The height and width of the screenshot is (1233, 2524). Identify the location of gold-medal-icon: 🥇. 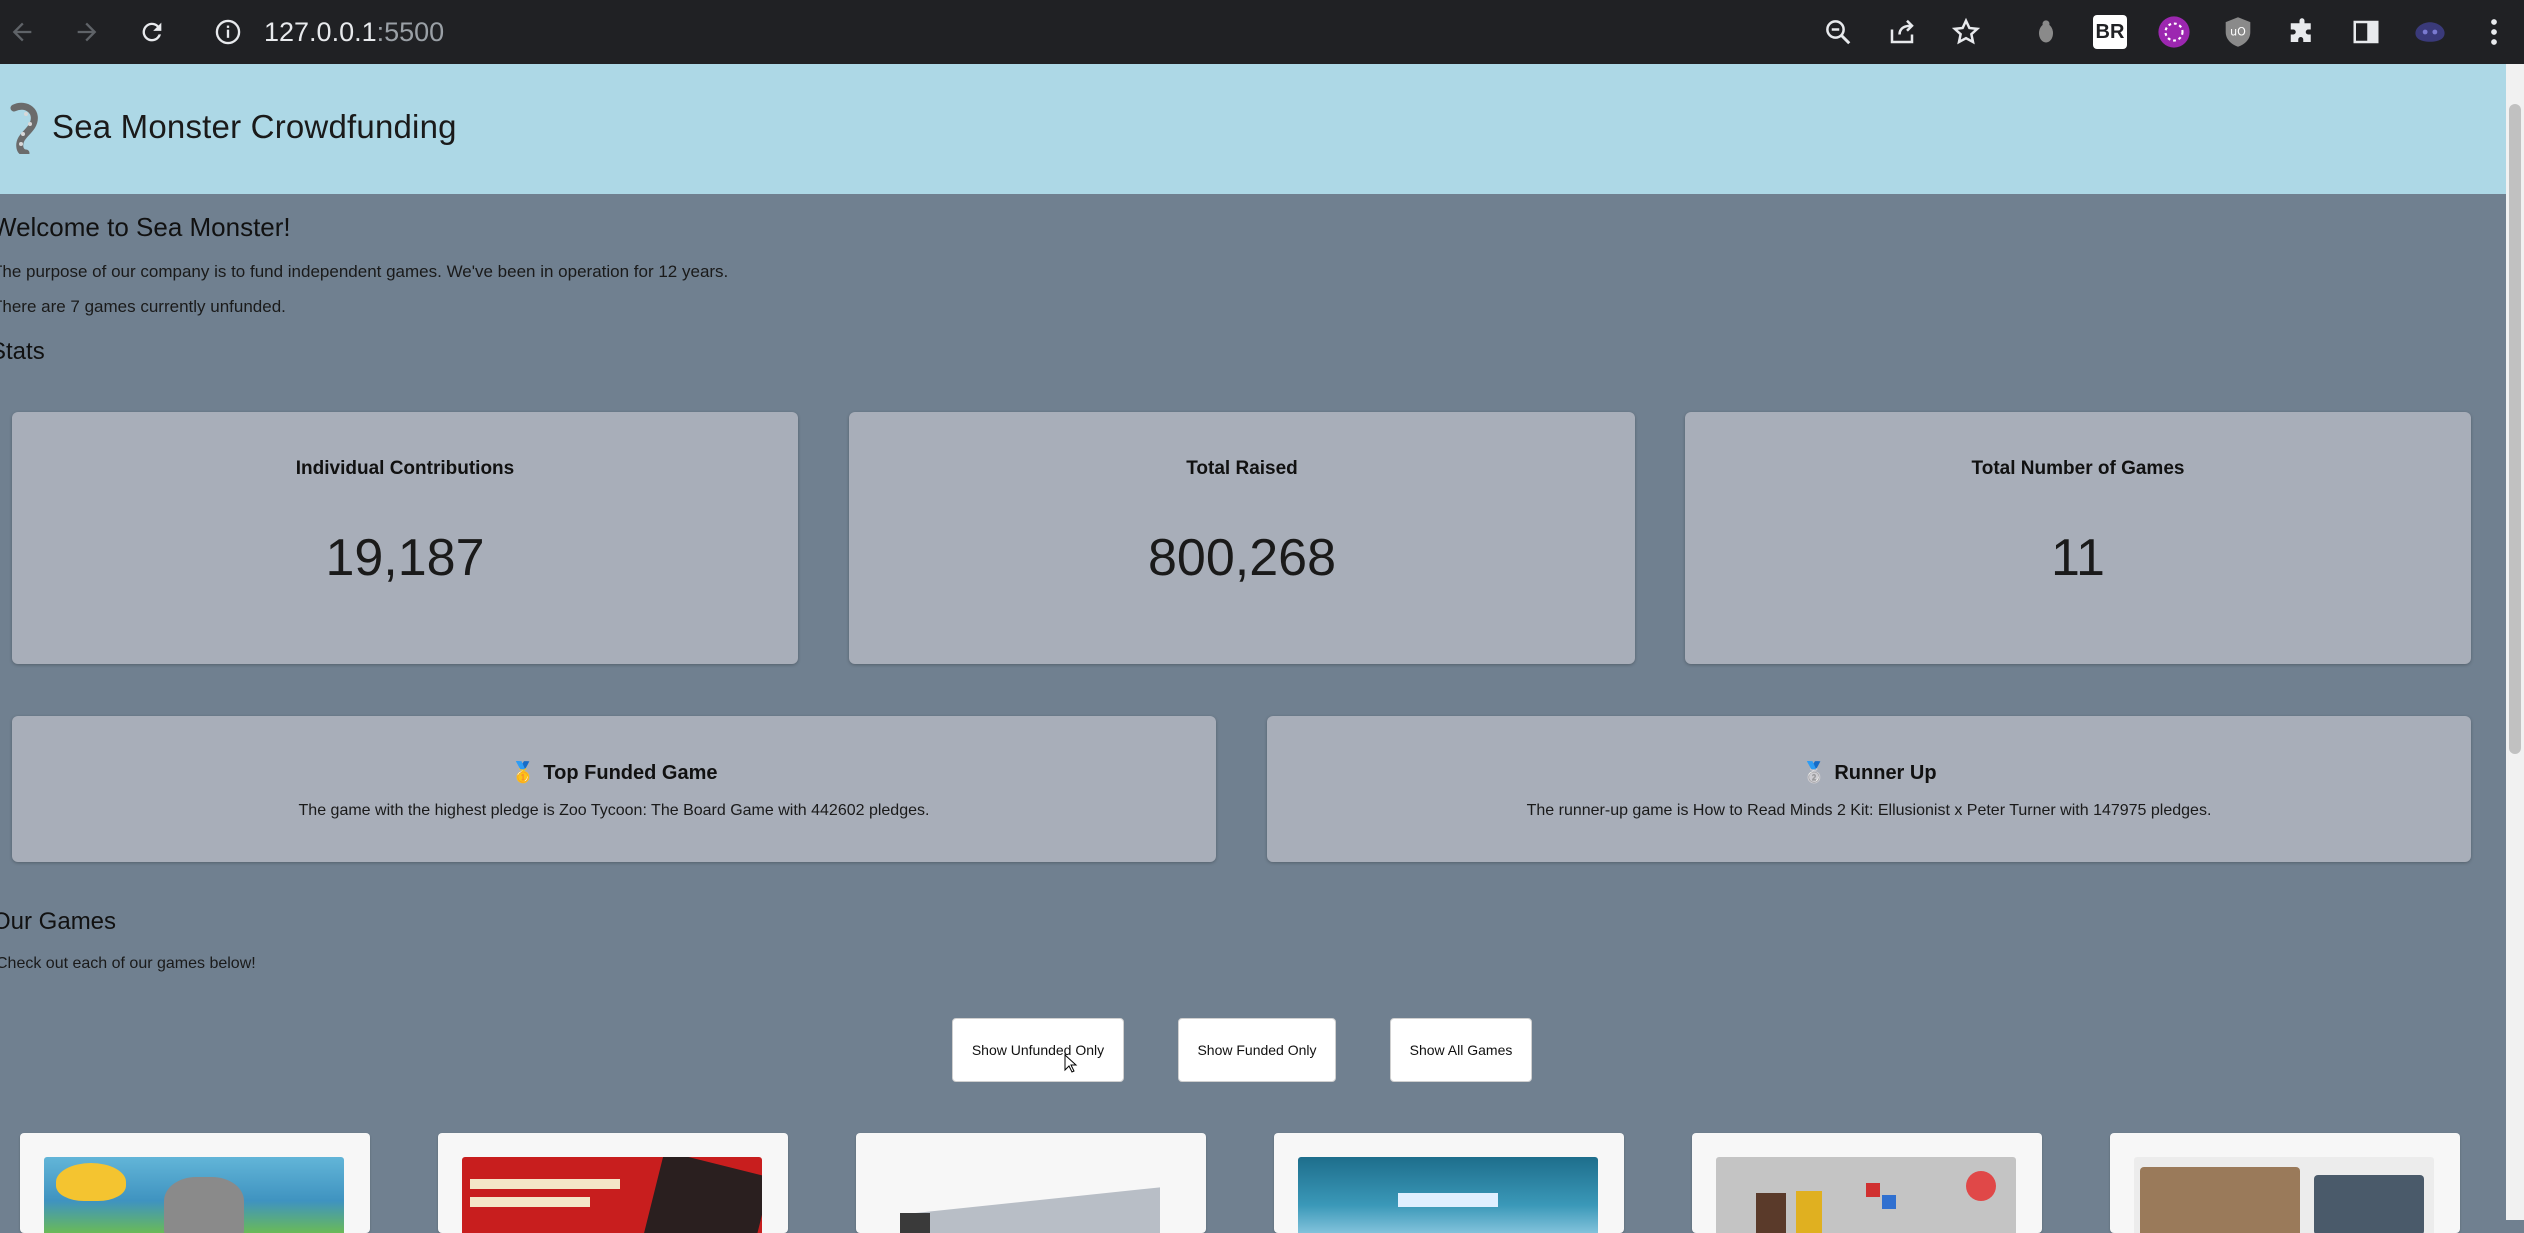
(523, 773).